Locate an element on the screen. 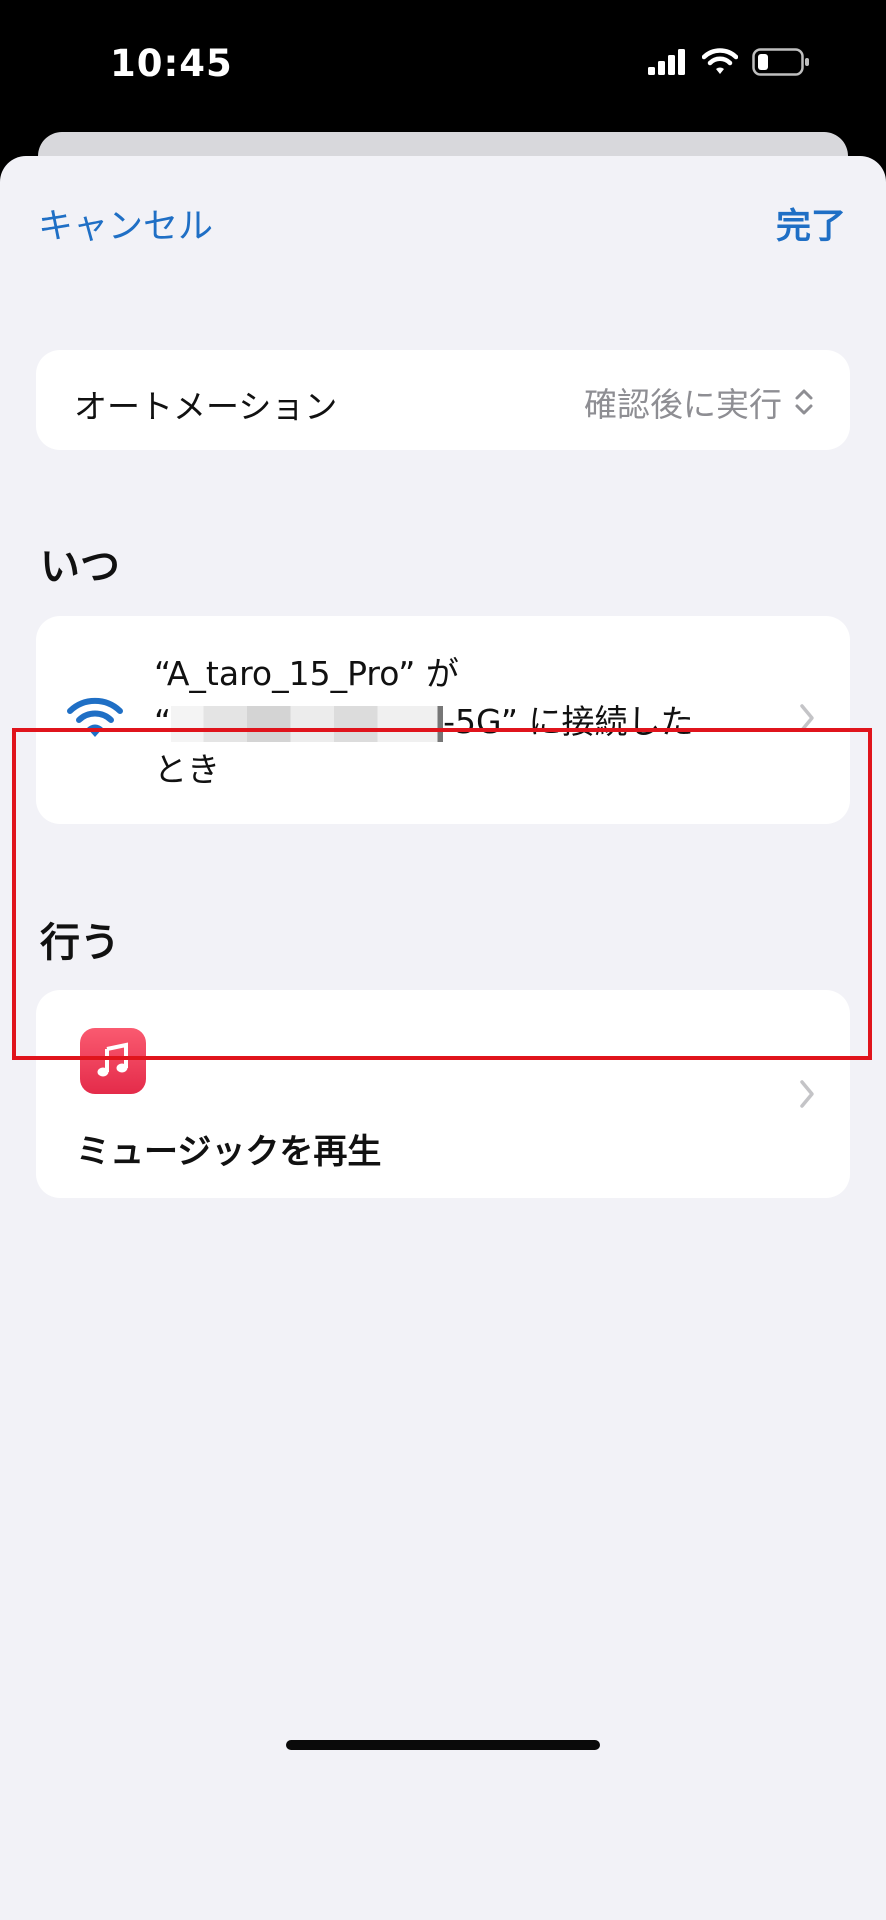  trigger-line-1: “A_taro_15_Pro” が is located at coordinates (306, 673).